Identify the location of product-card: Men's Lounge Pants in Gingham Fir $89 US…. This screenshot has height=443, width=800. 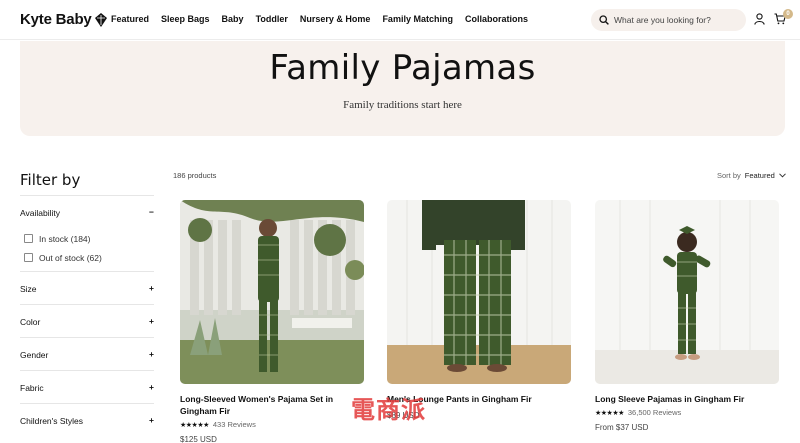
(479, 310).